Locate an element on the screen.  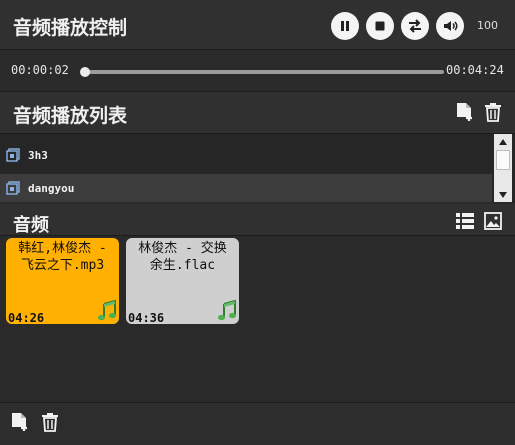
playlist-item: dangyou is located at coordinates (246, 188).